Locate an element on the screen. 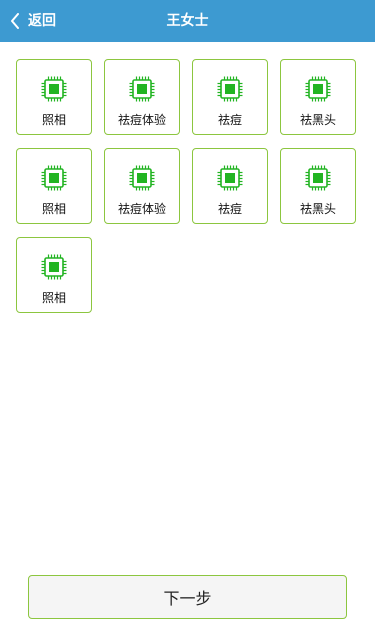  header-bar: 返回 王女士 is located at coordinates (187, 21).